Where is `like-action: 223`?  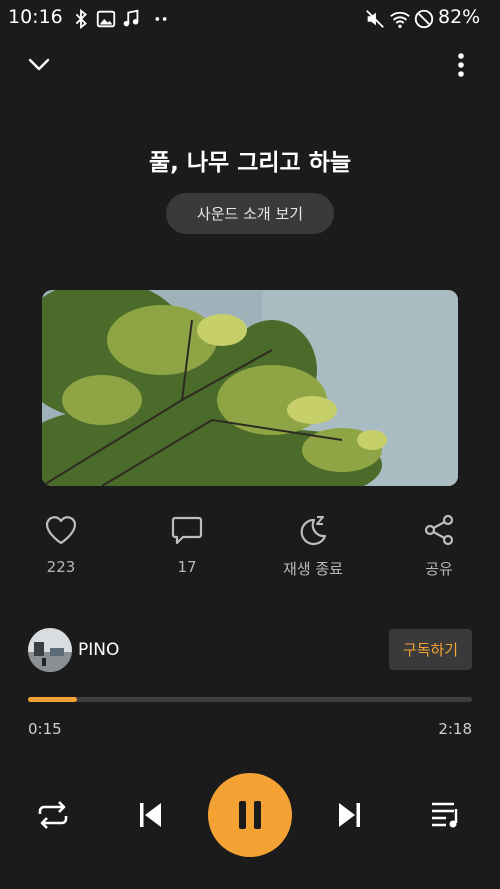 like-action: 223 is located at coordinates (61, 545).